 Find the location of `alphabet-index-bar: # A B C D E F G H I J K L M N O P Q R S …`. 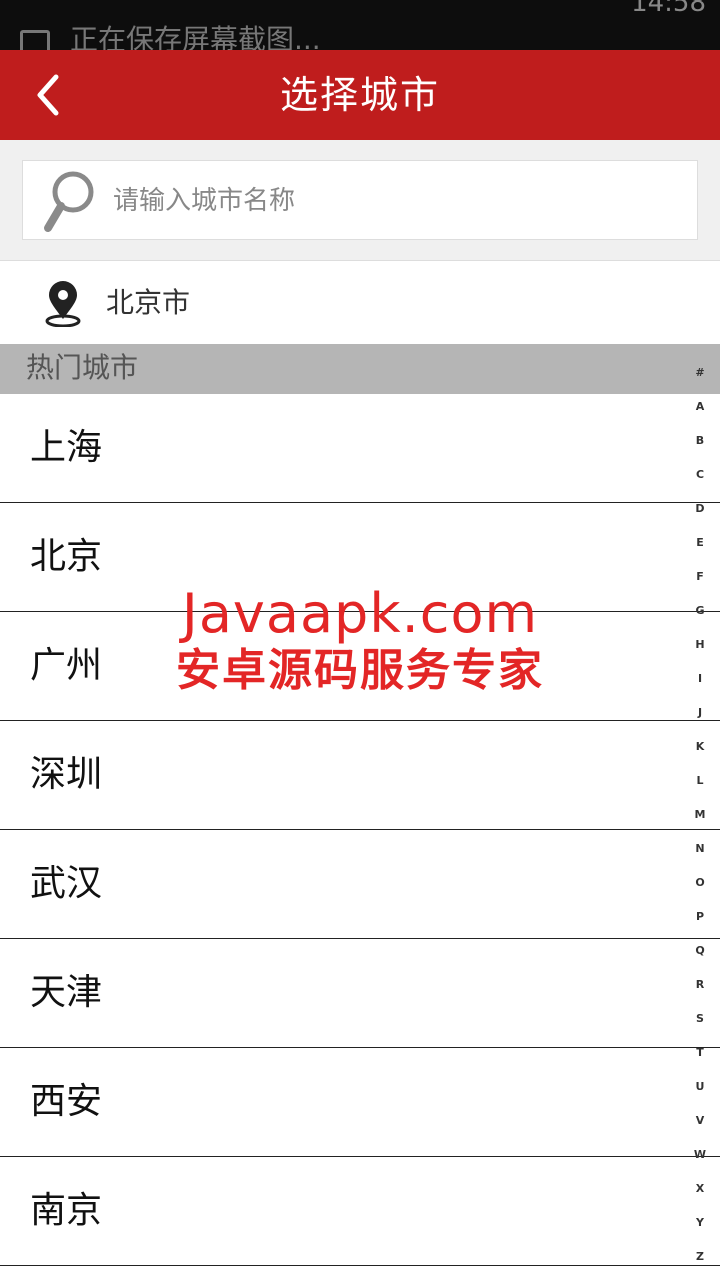

alphabet-index-bar: # A B C D E F G H I J K L M N O P Q R S … is located at coordinates (700, 818).